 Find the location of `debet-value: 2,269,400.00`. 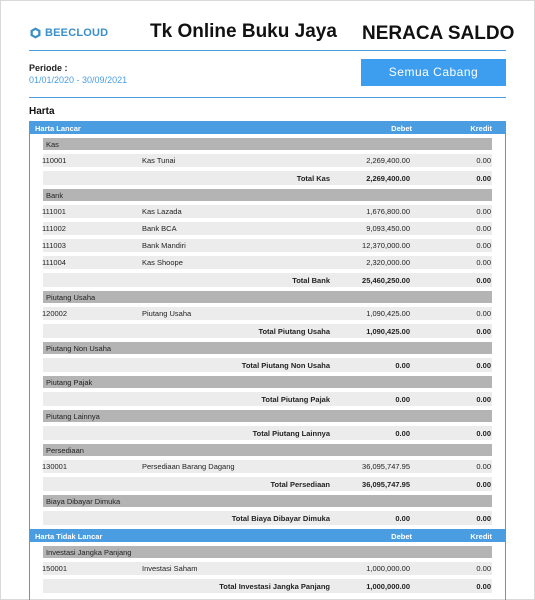

debet-value: 2,269,400.00 is located at coordinates (388, 160).